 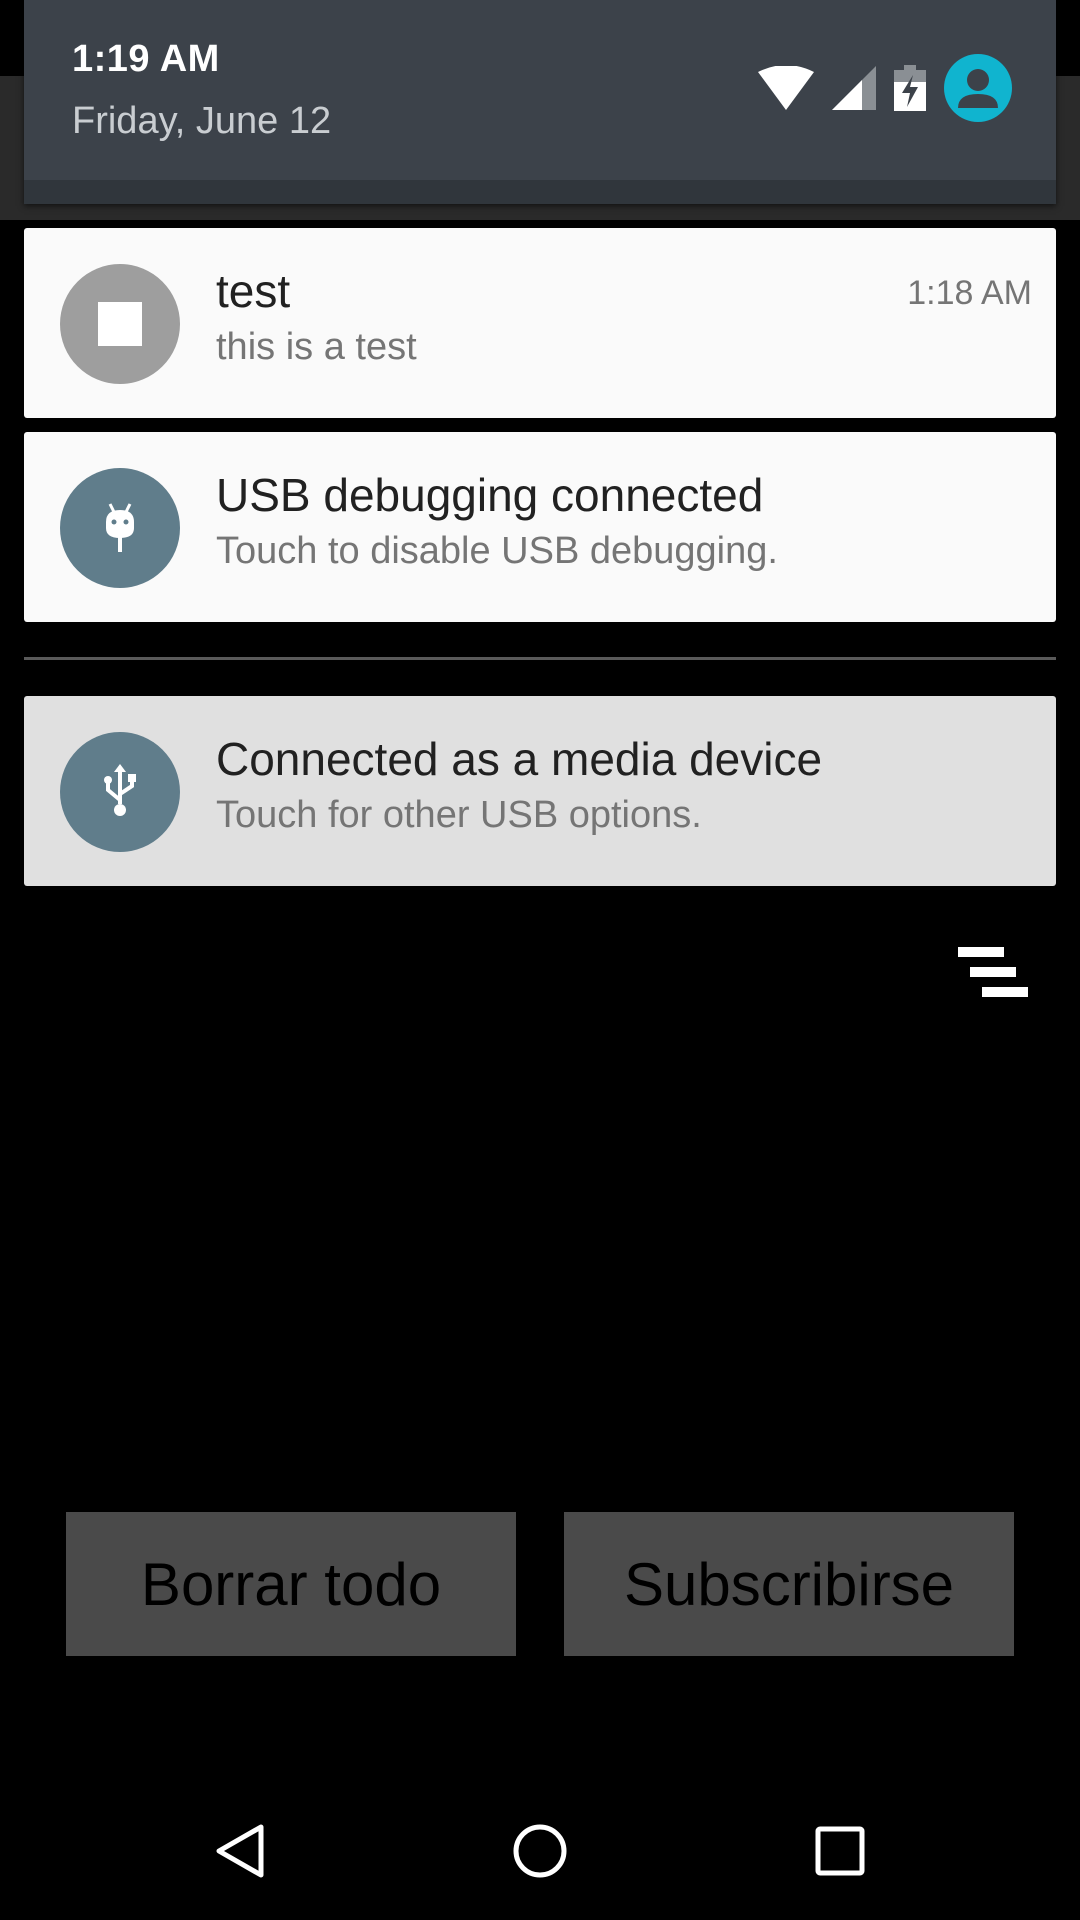 What do you see at coordinates (840, 1851) in the screenshot?
I see `recents-icon` at bounding box center [840, 1851].